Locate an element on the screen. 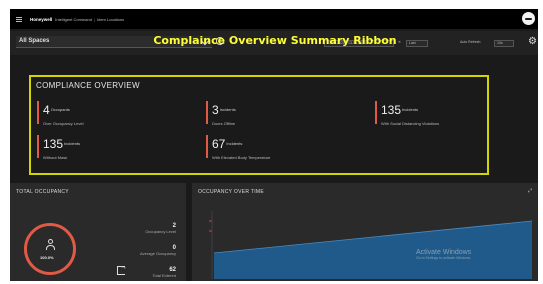  ribbon-caption: Complaince Overview Summary Ribbon is located at coordinates (275, 40).